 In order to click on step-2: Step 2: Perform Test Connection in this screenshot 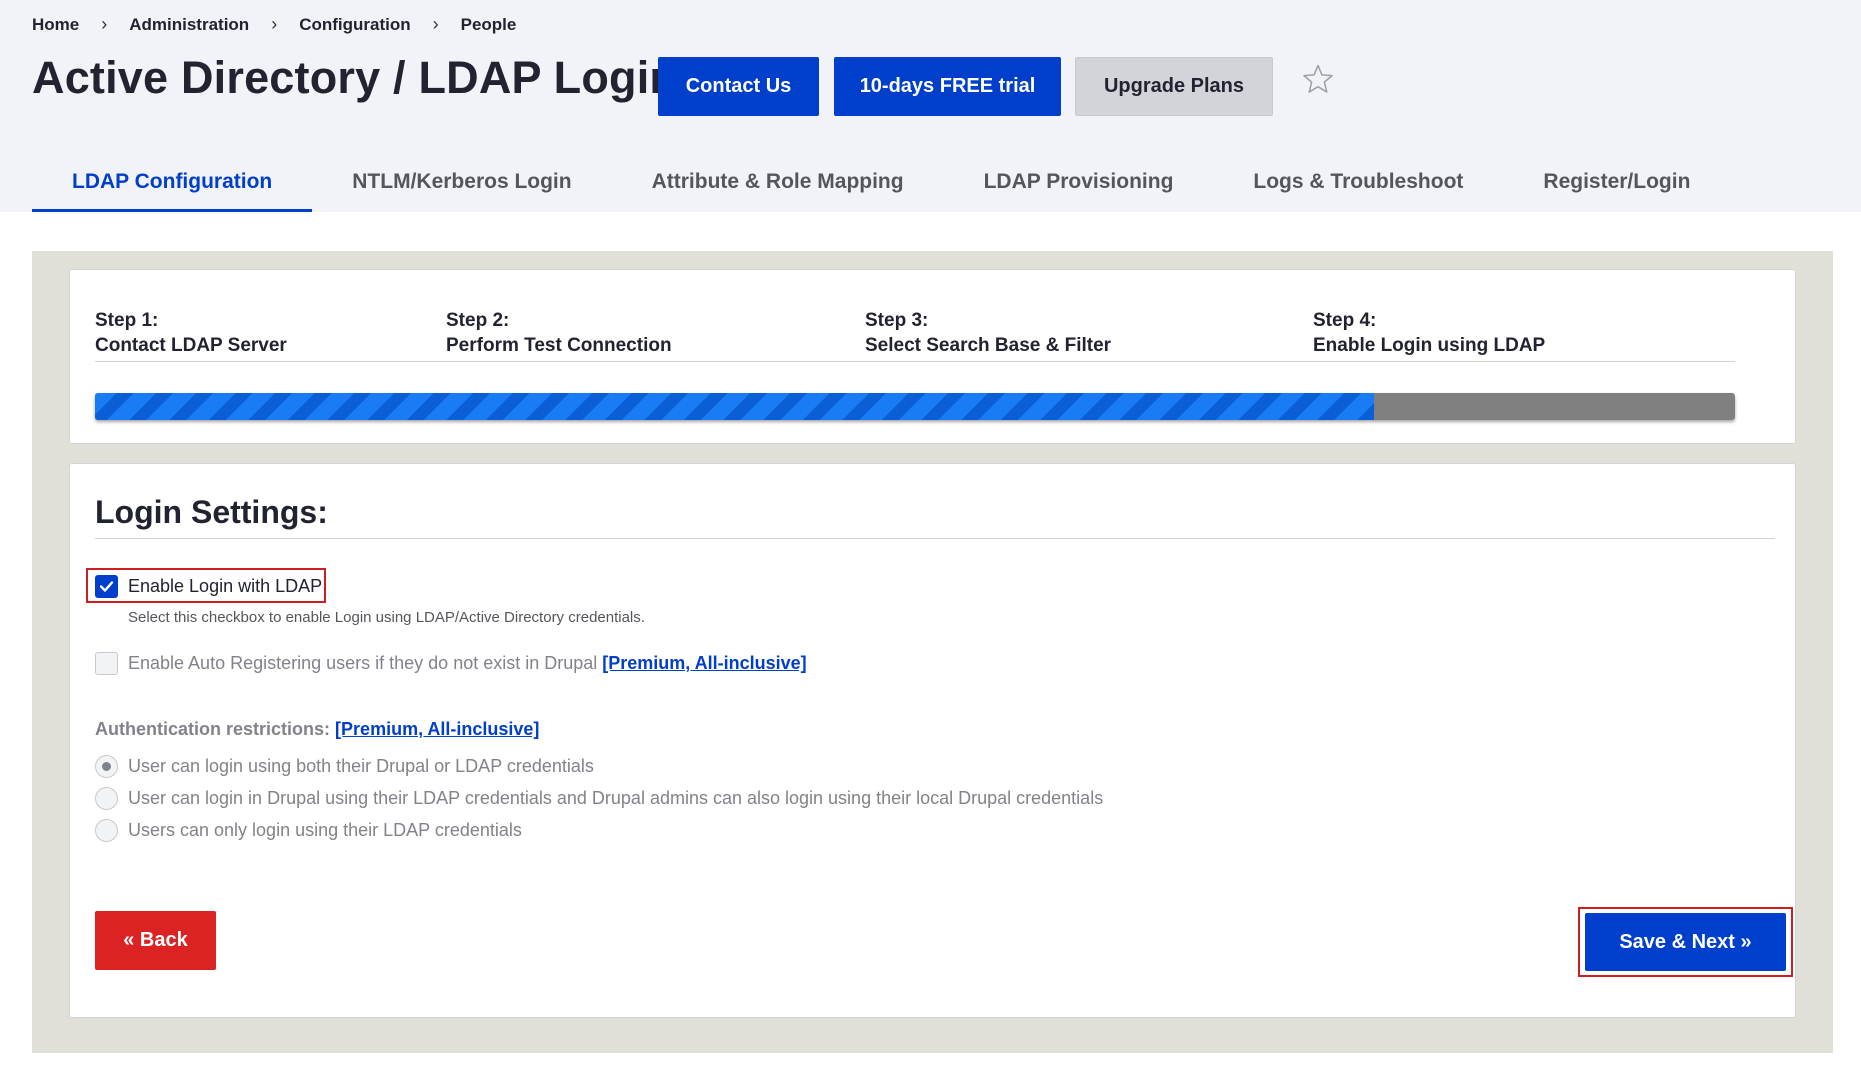, I will do `click(559, 333)`.